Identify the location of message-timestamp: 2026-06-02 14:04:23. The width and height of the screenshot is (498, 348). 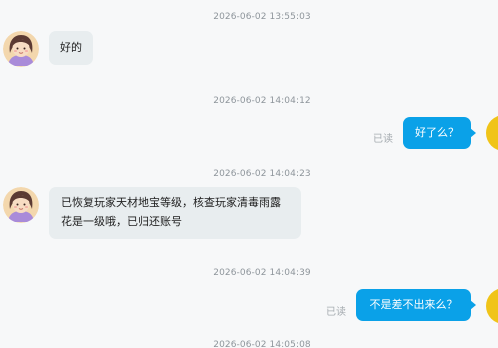
(262, 174).